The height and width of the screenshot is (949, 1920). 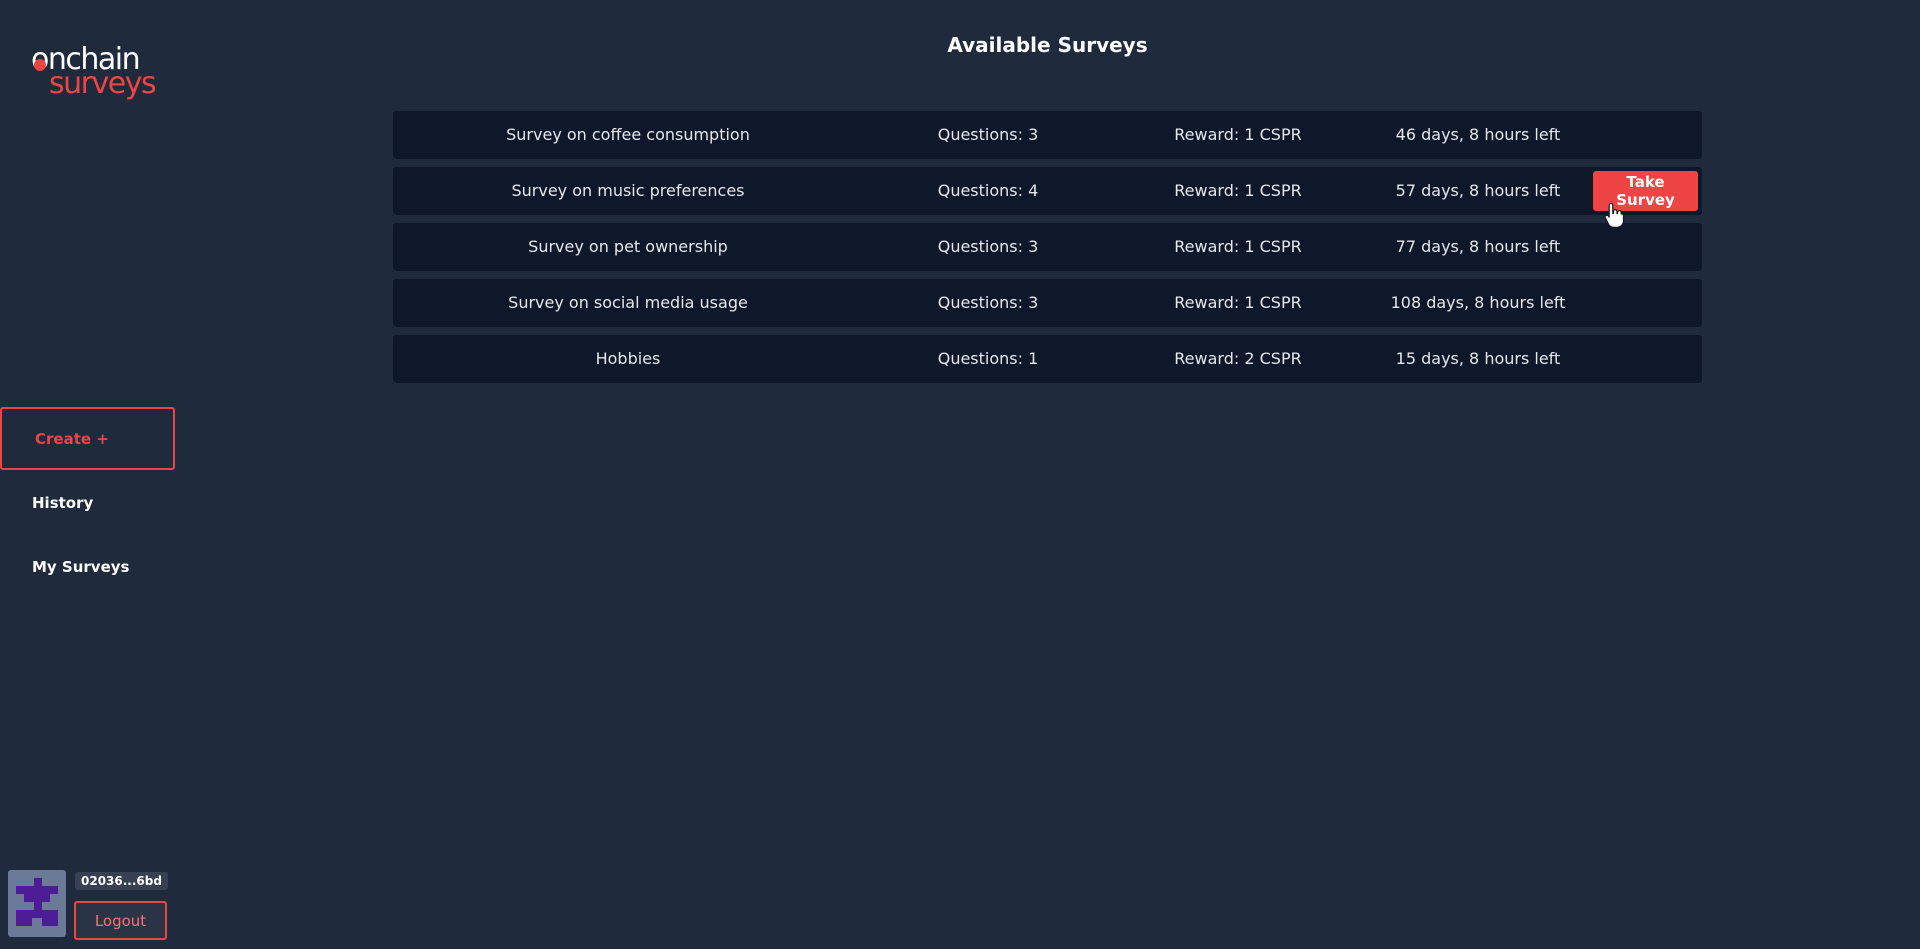 What do you see at coordinates (103, 83) in the screenshot?
I see `logo-text-bottom: surveys` at bounding box center [103, 83].